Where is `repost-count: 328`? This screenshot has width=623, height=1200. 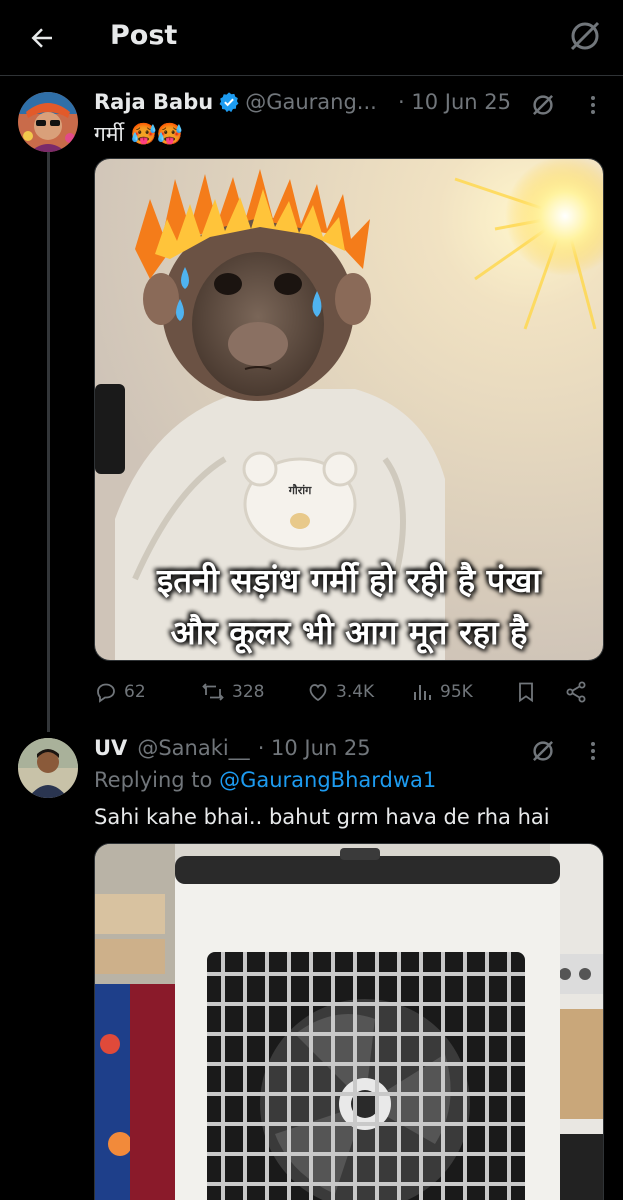
repost-count: 328 is located at coordinates (248, 692).